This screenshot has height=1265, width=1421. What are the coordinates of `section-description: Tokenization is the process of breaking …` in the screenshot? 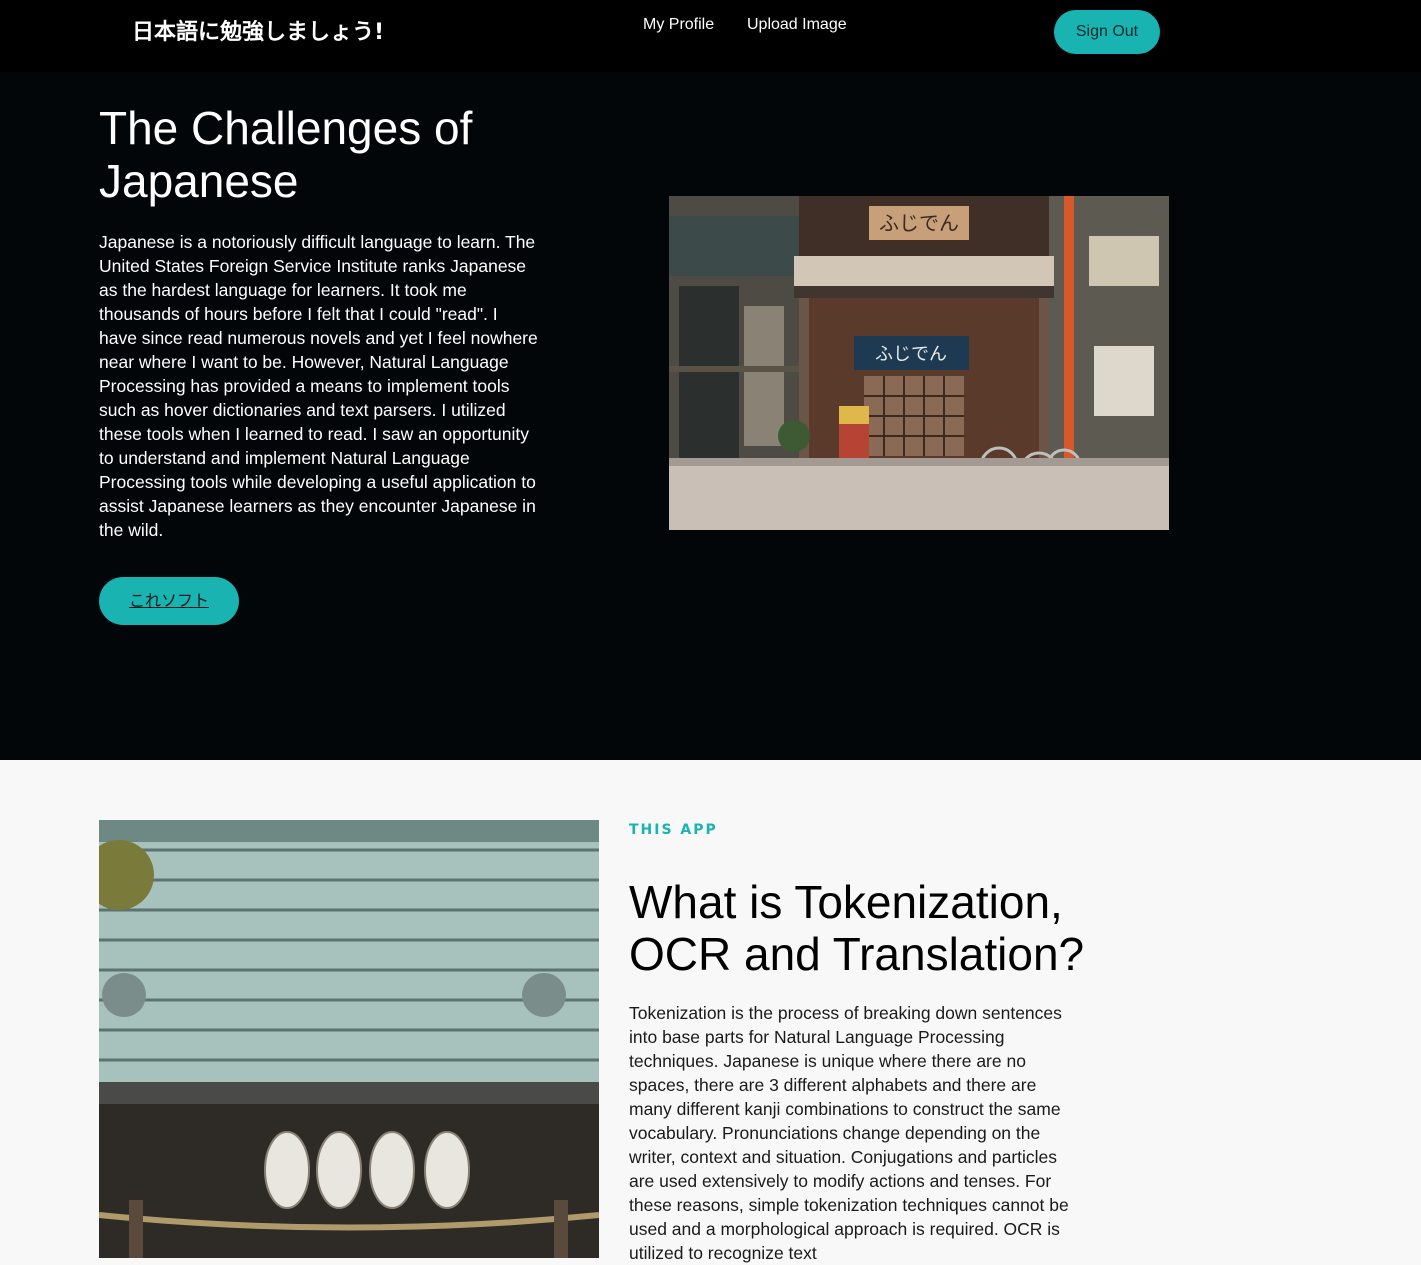 It's located at (849, 1133).